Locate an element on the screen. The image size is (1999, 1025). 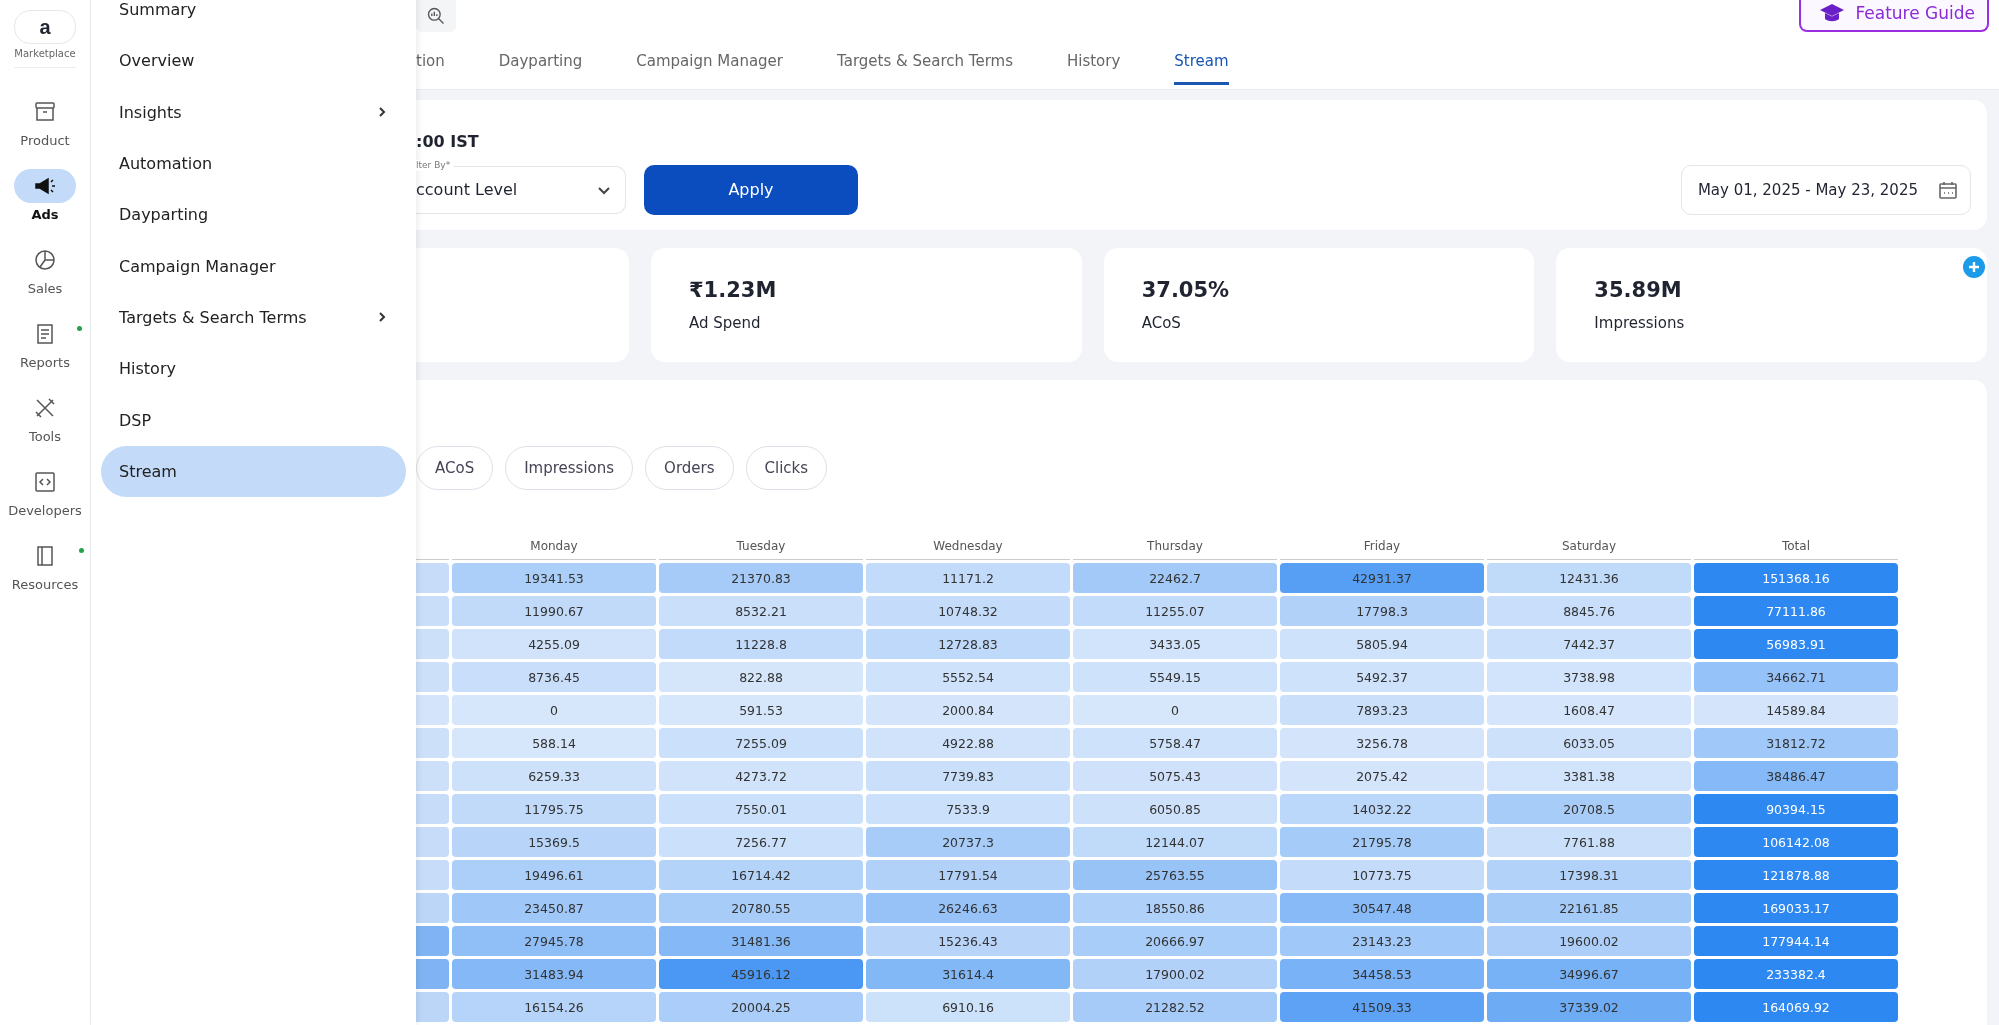
menu-item: Summary is located at coordinates (253, 18).